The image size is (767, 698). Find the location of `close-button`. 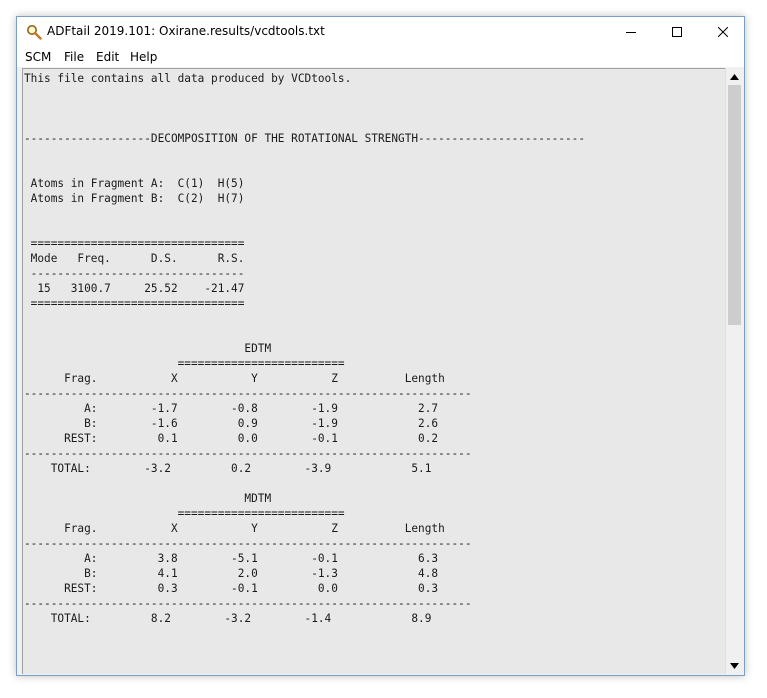

close-button is located at coordinates (723, 32).